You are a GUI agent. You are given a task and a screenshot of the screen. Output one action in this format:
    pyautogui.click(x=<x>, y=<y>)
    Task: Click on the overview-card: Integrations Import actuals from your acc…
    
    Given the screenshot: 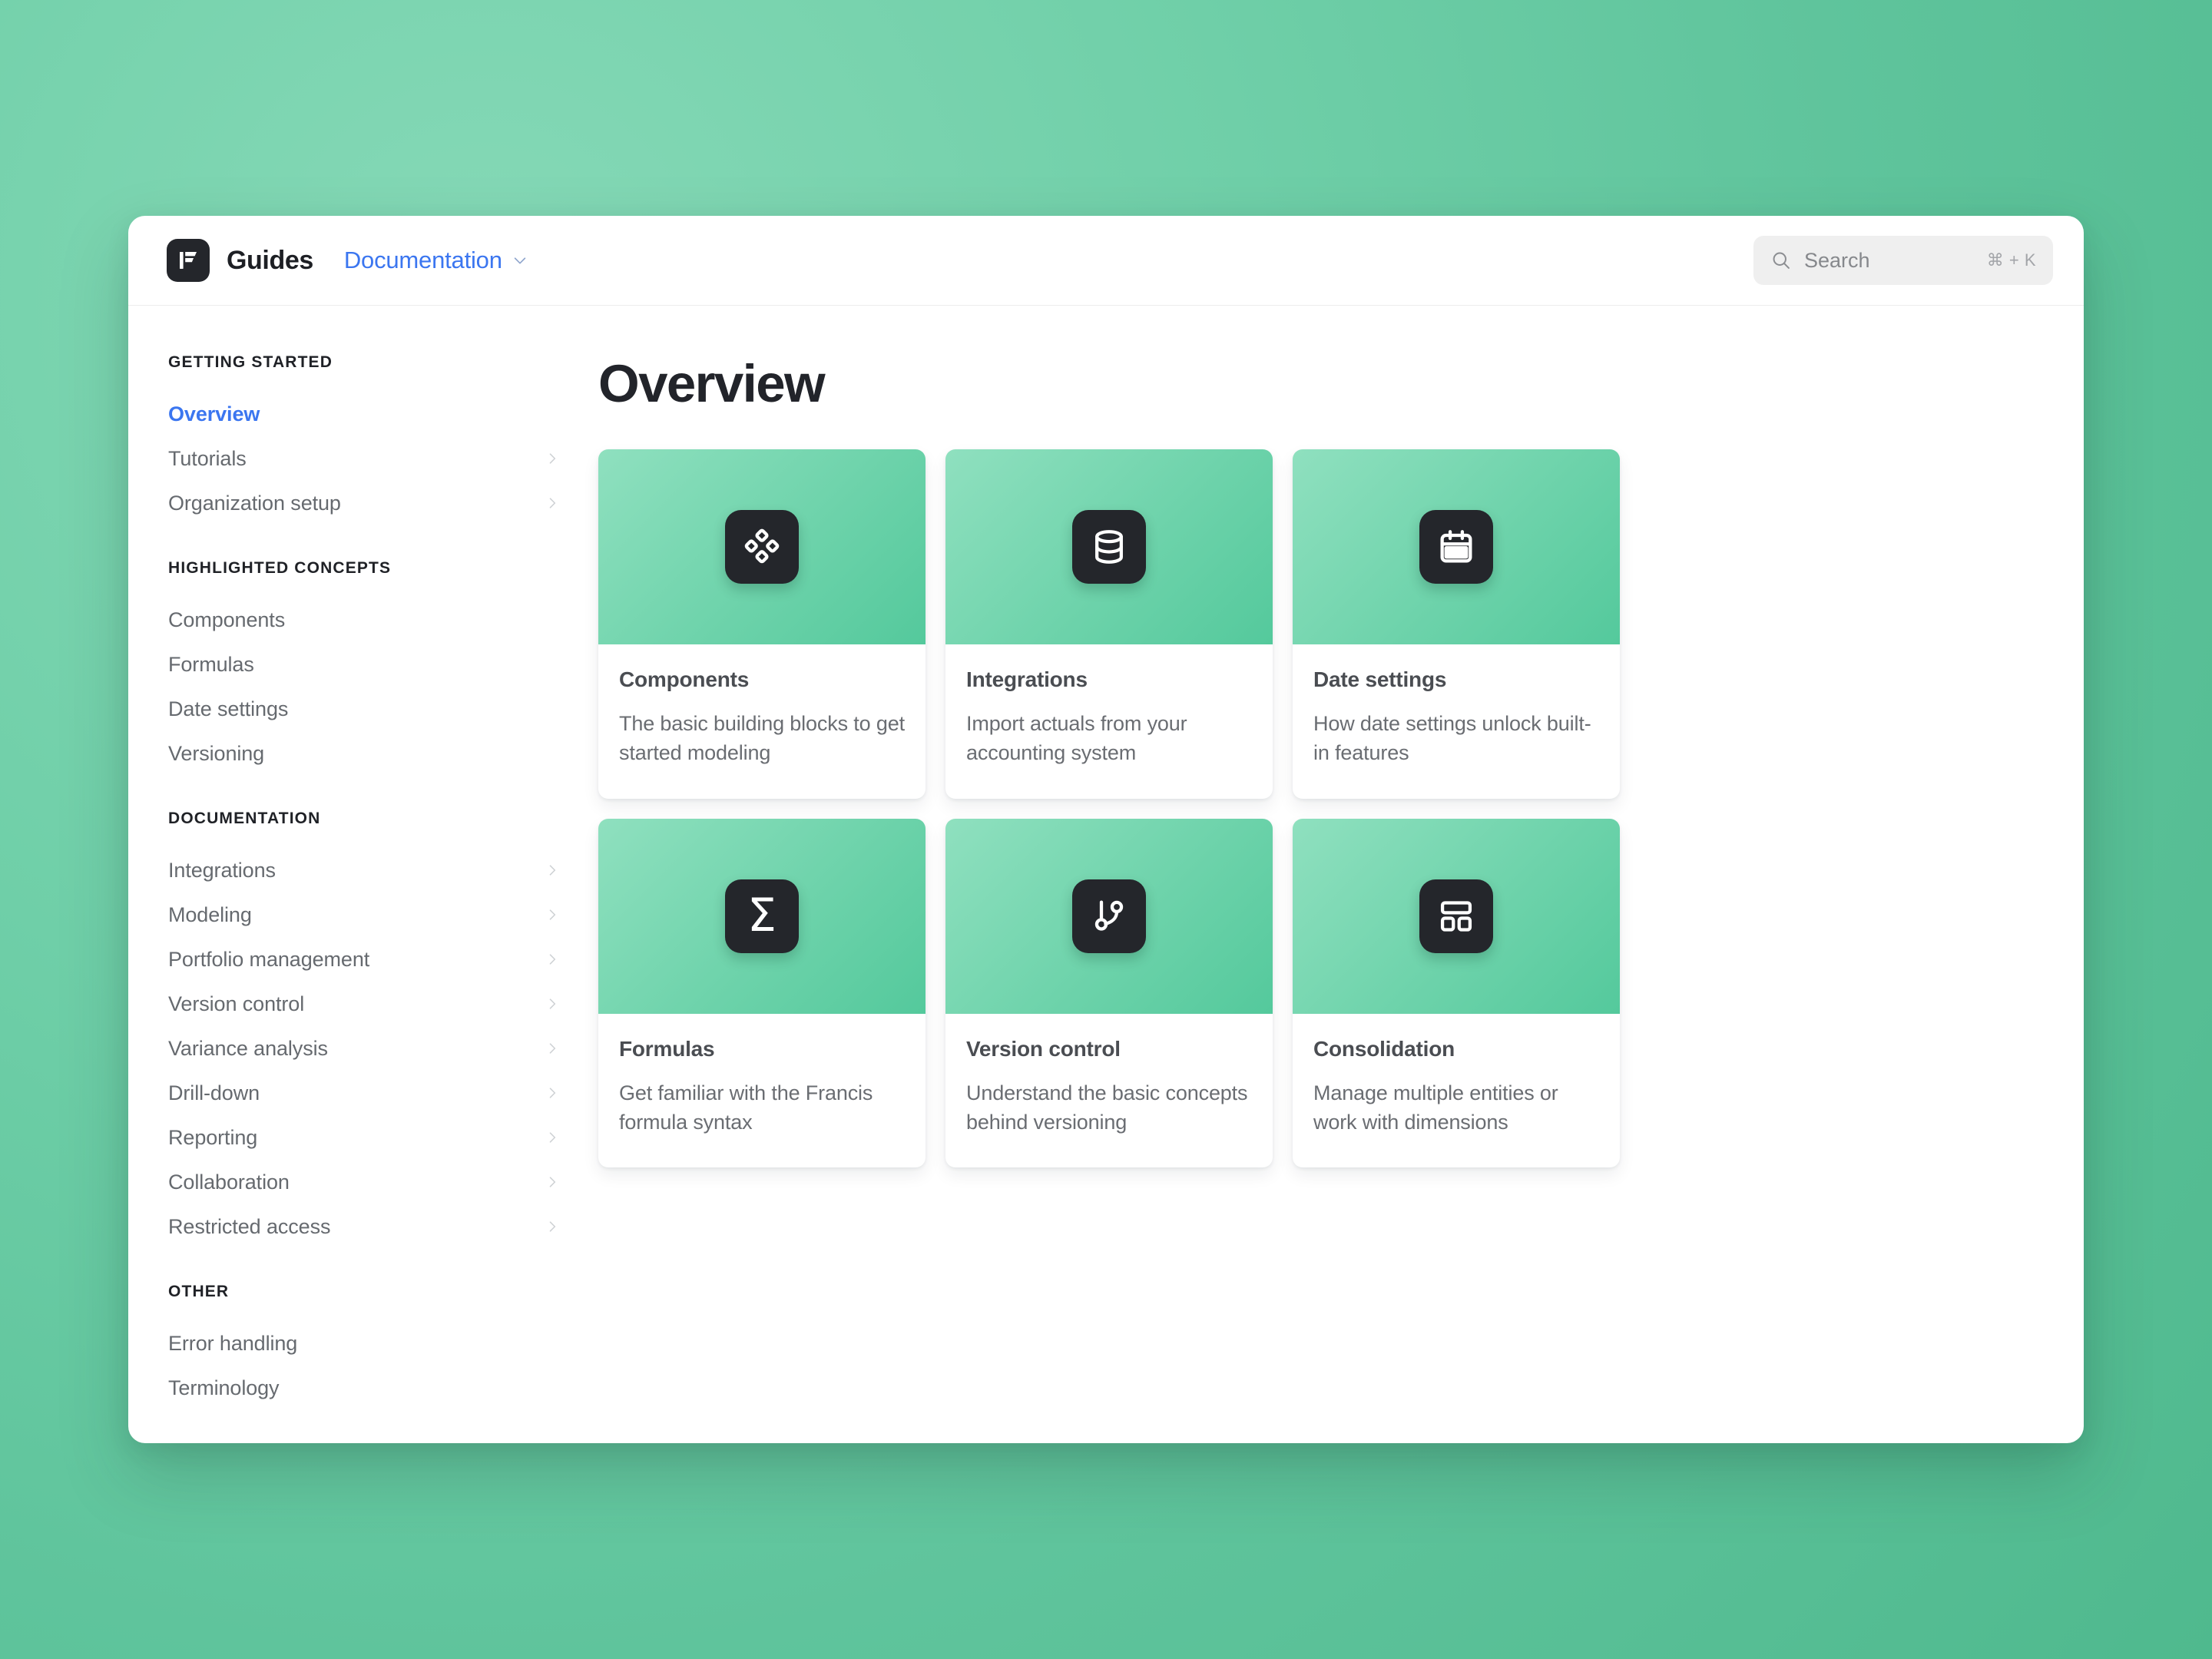 What is the action you would take?
    pyautogui.click(x=1109, y=624)
    